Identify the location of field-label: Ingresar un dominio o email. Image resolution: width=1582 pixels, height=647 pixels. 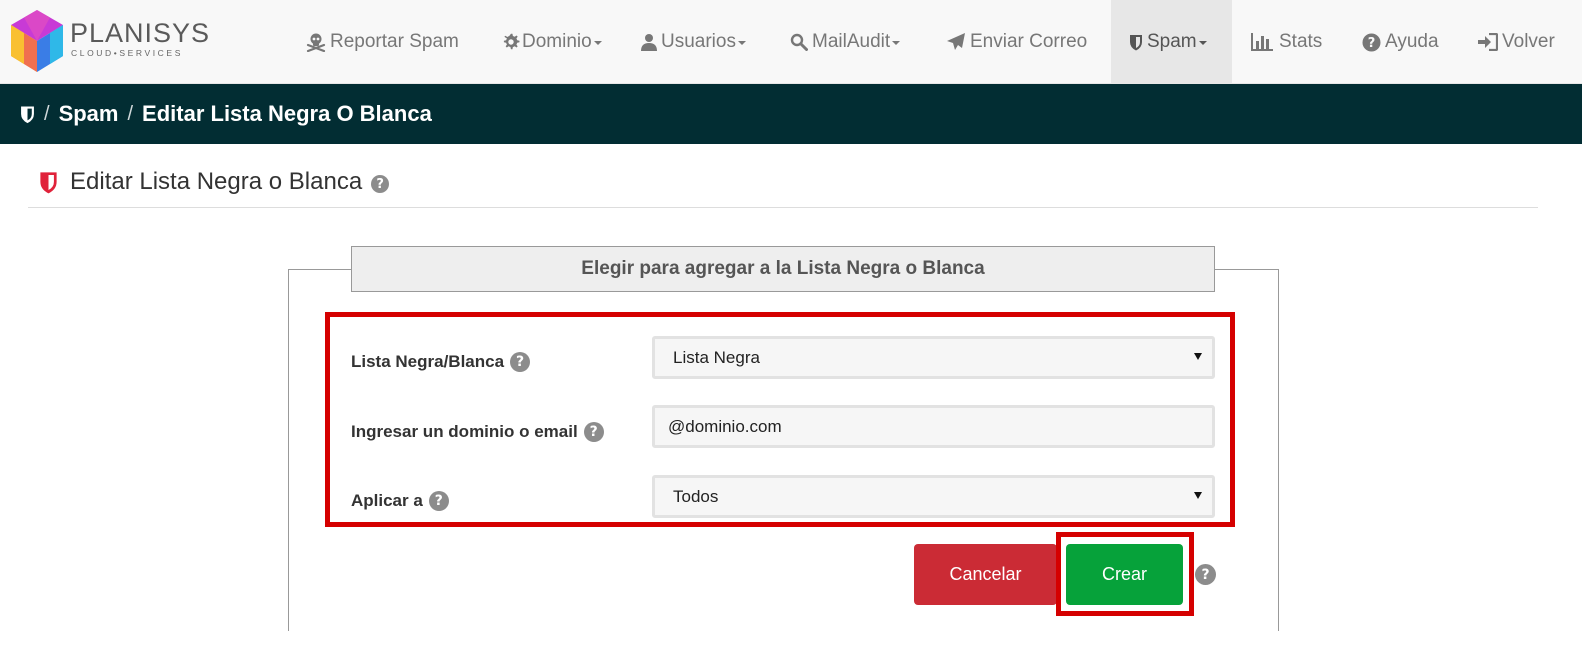
(464, 431).